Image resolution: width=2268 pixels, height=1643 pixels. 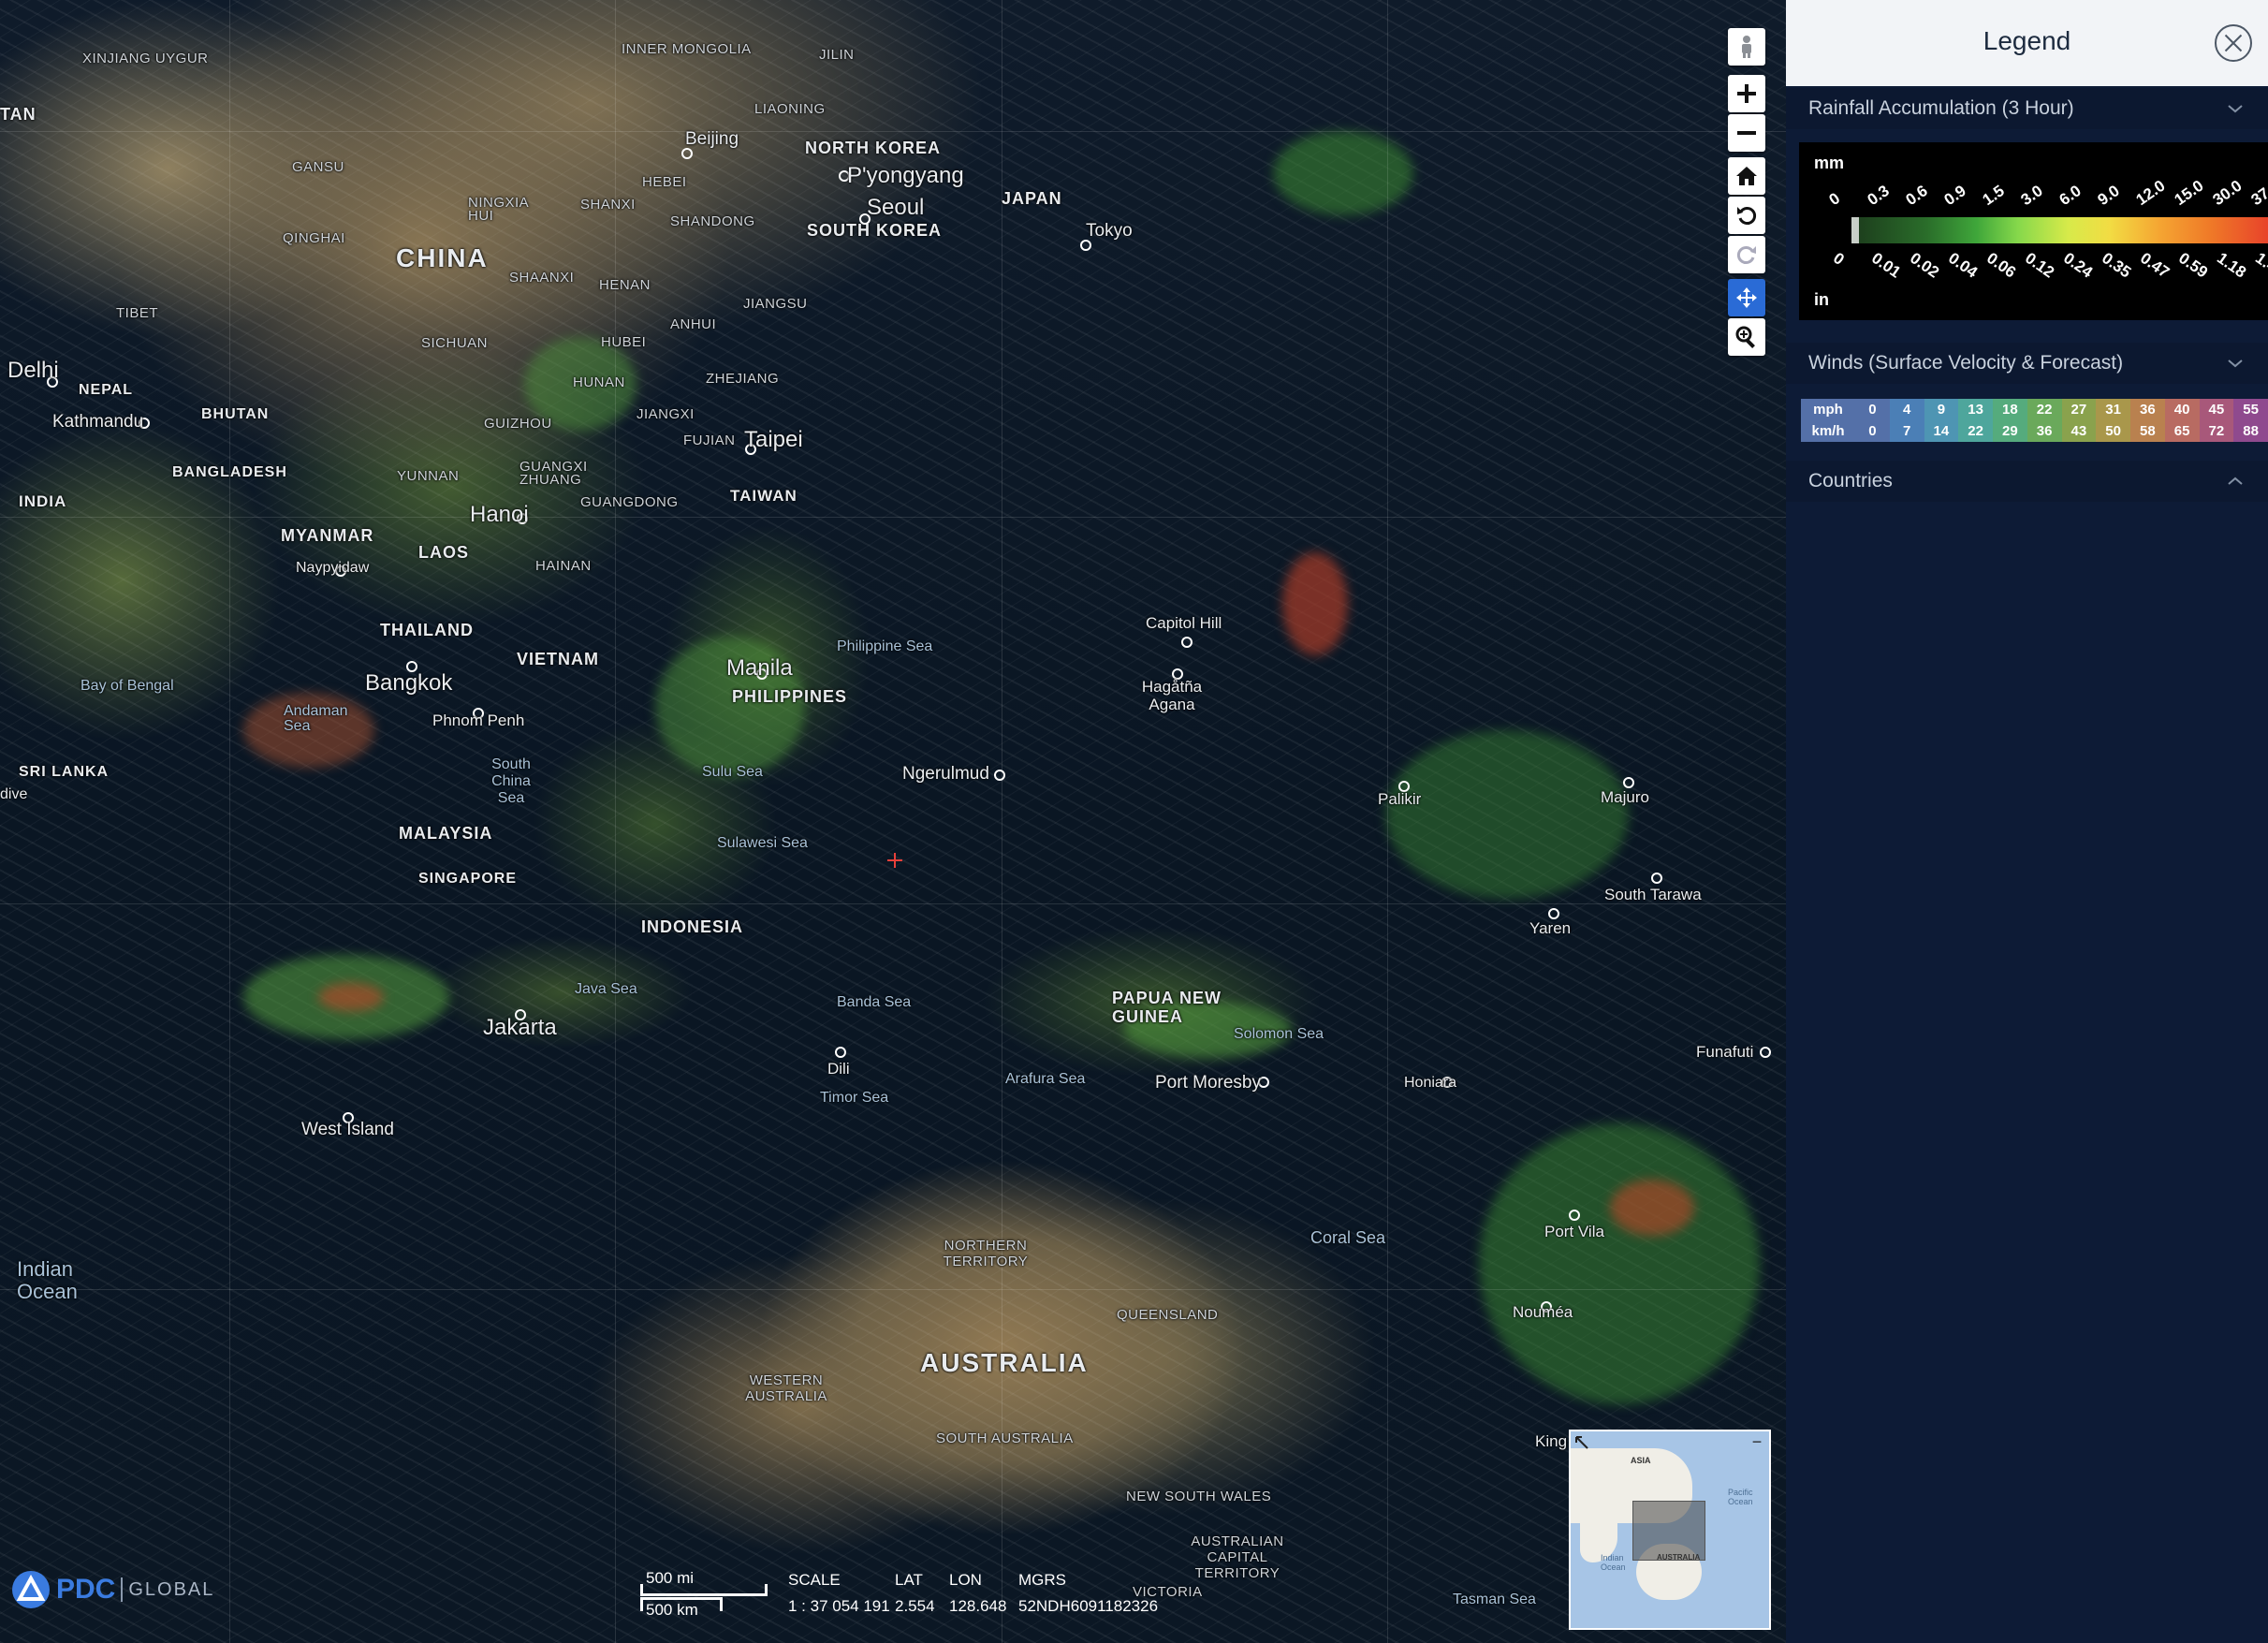 What do you see at coordinates (2070, 196) in the screenshot?
I see `rain-mm-tick: 6.0` at bounding box center [2070, 196].